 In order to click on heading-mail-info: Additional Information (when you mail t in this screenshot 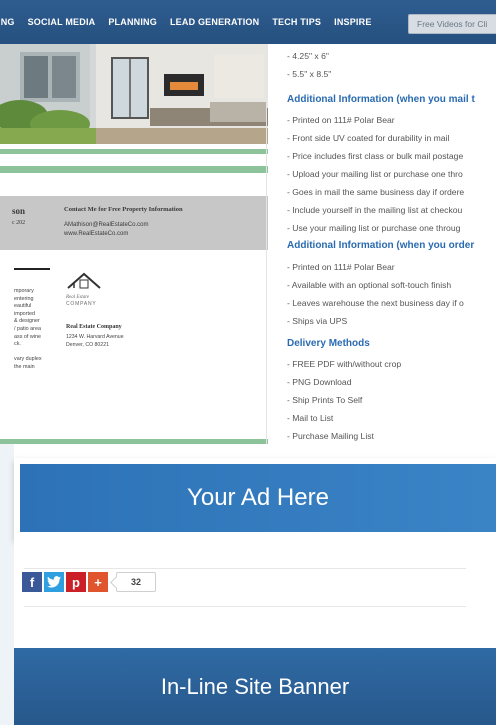, I will do `click(381, 99)`.